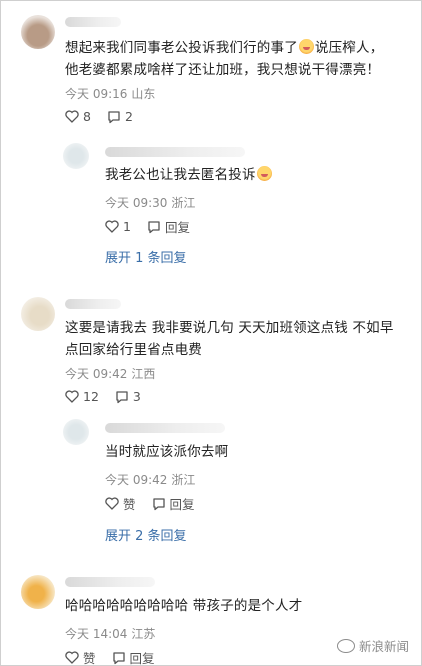 The image size is (422, 666). I want to click on reply-actions: 赞 回复, so click(158, 503).